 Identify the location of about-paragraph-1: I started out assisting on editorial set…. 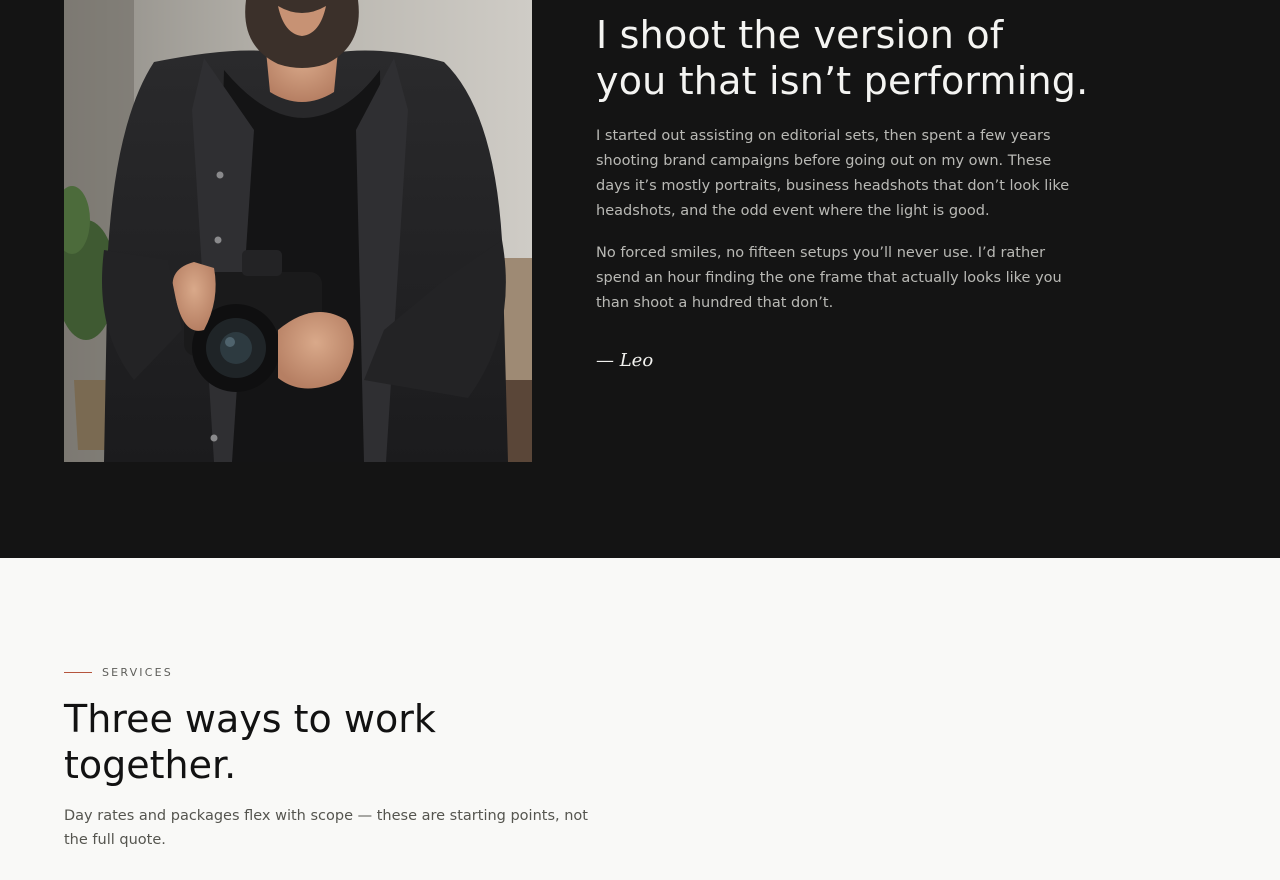
(833, 173).